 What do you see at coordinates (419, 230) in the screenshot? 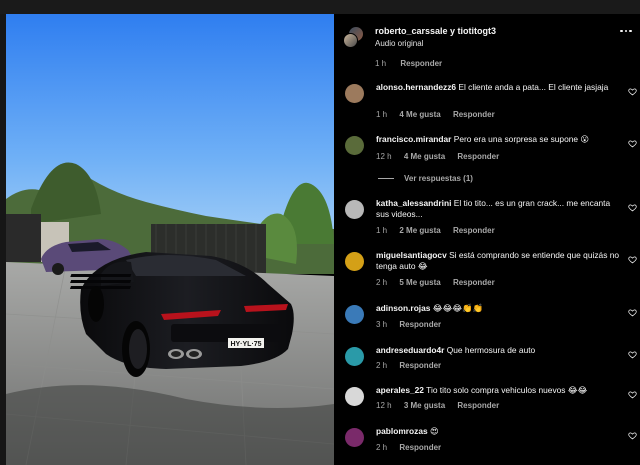
I see `like-count: 2 Me gusta` at bounding box center [419, 230].